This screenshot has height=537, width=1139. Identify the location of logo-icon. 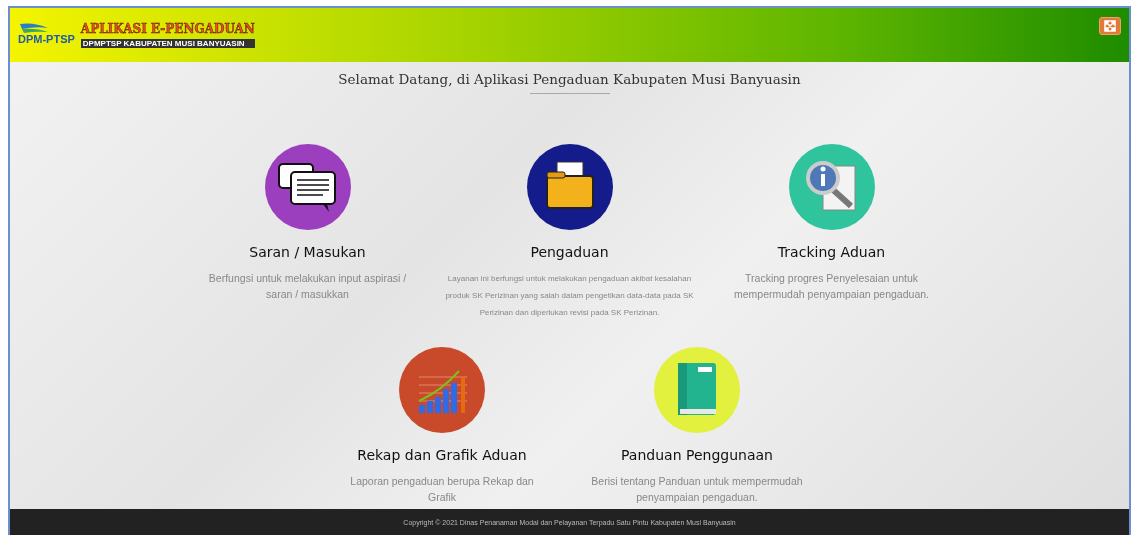
(34, 27).